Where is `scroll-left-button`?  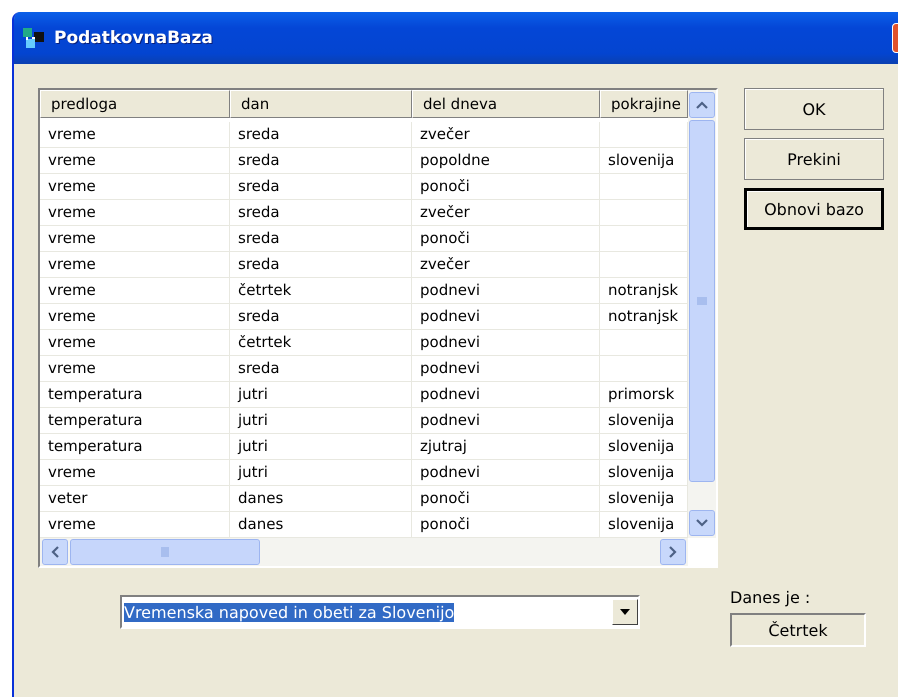
scroll-left-button is located at coordinates (55, 552).